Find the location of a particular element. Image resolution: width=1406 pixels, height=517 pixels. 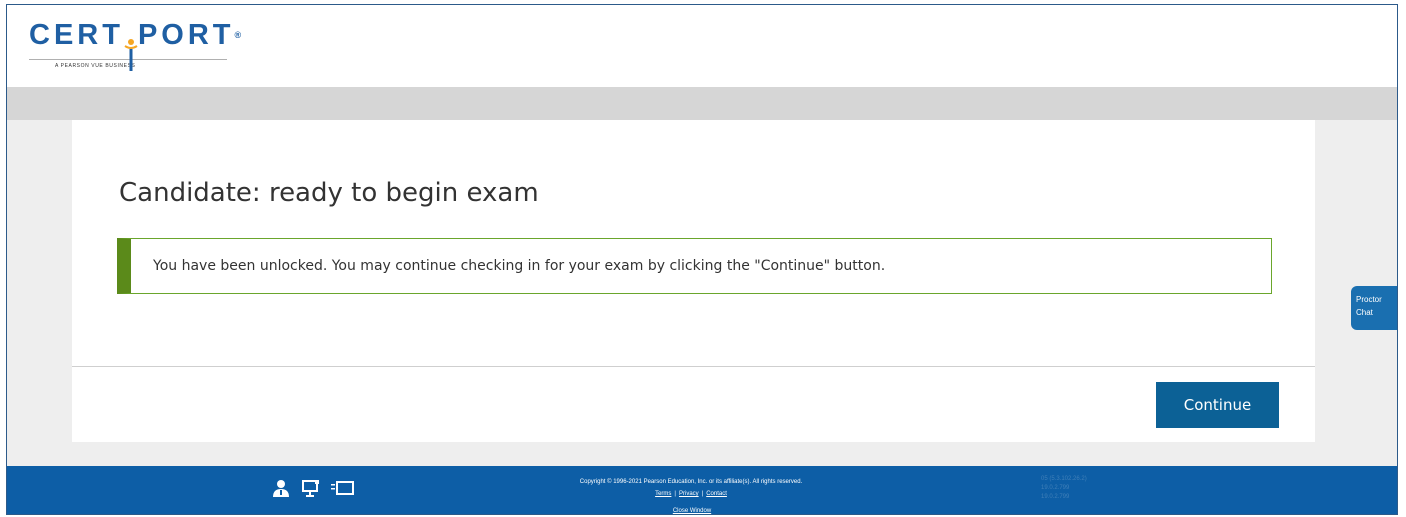

certiport-logo: CERT PORT® A PEARSON VUE BUSINESS is located at coordinates (135, 45).